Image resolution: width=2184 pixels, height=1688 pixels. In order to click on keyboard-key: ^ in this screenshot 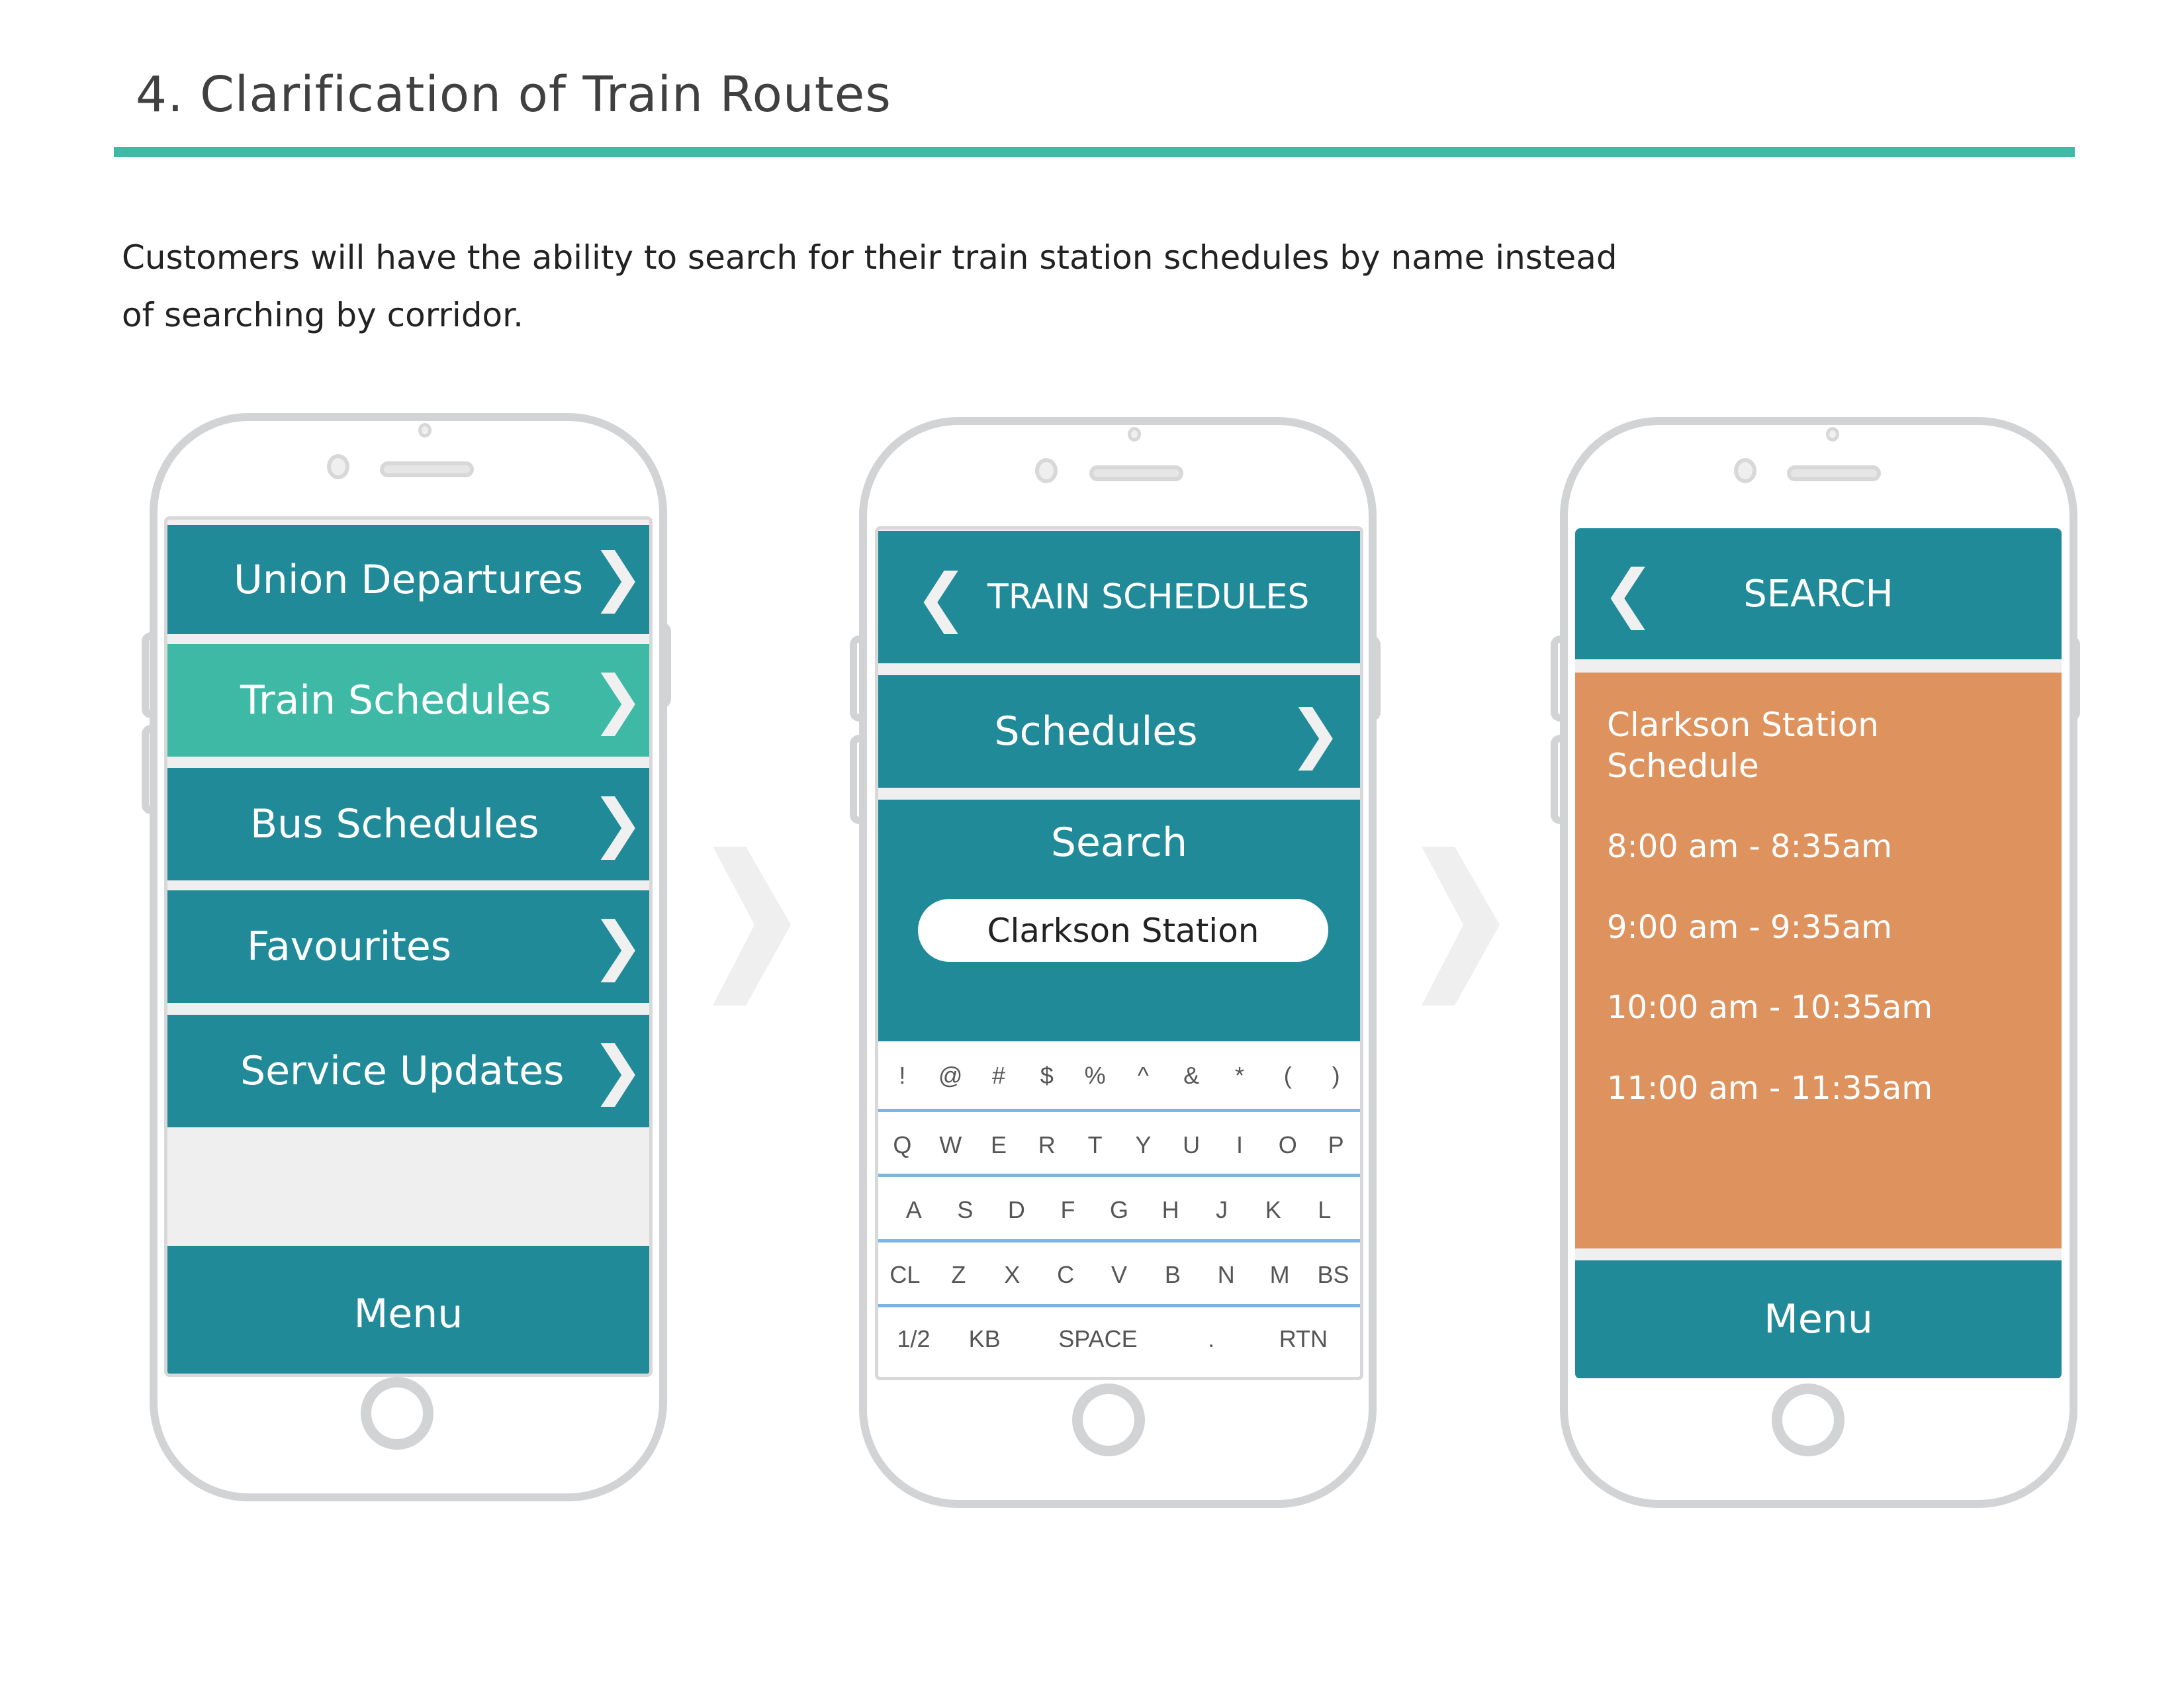, I will do `click(1143, 1076)`.